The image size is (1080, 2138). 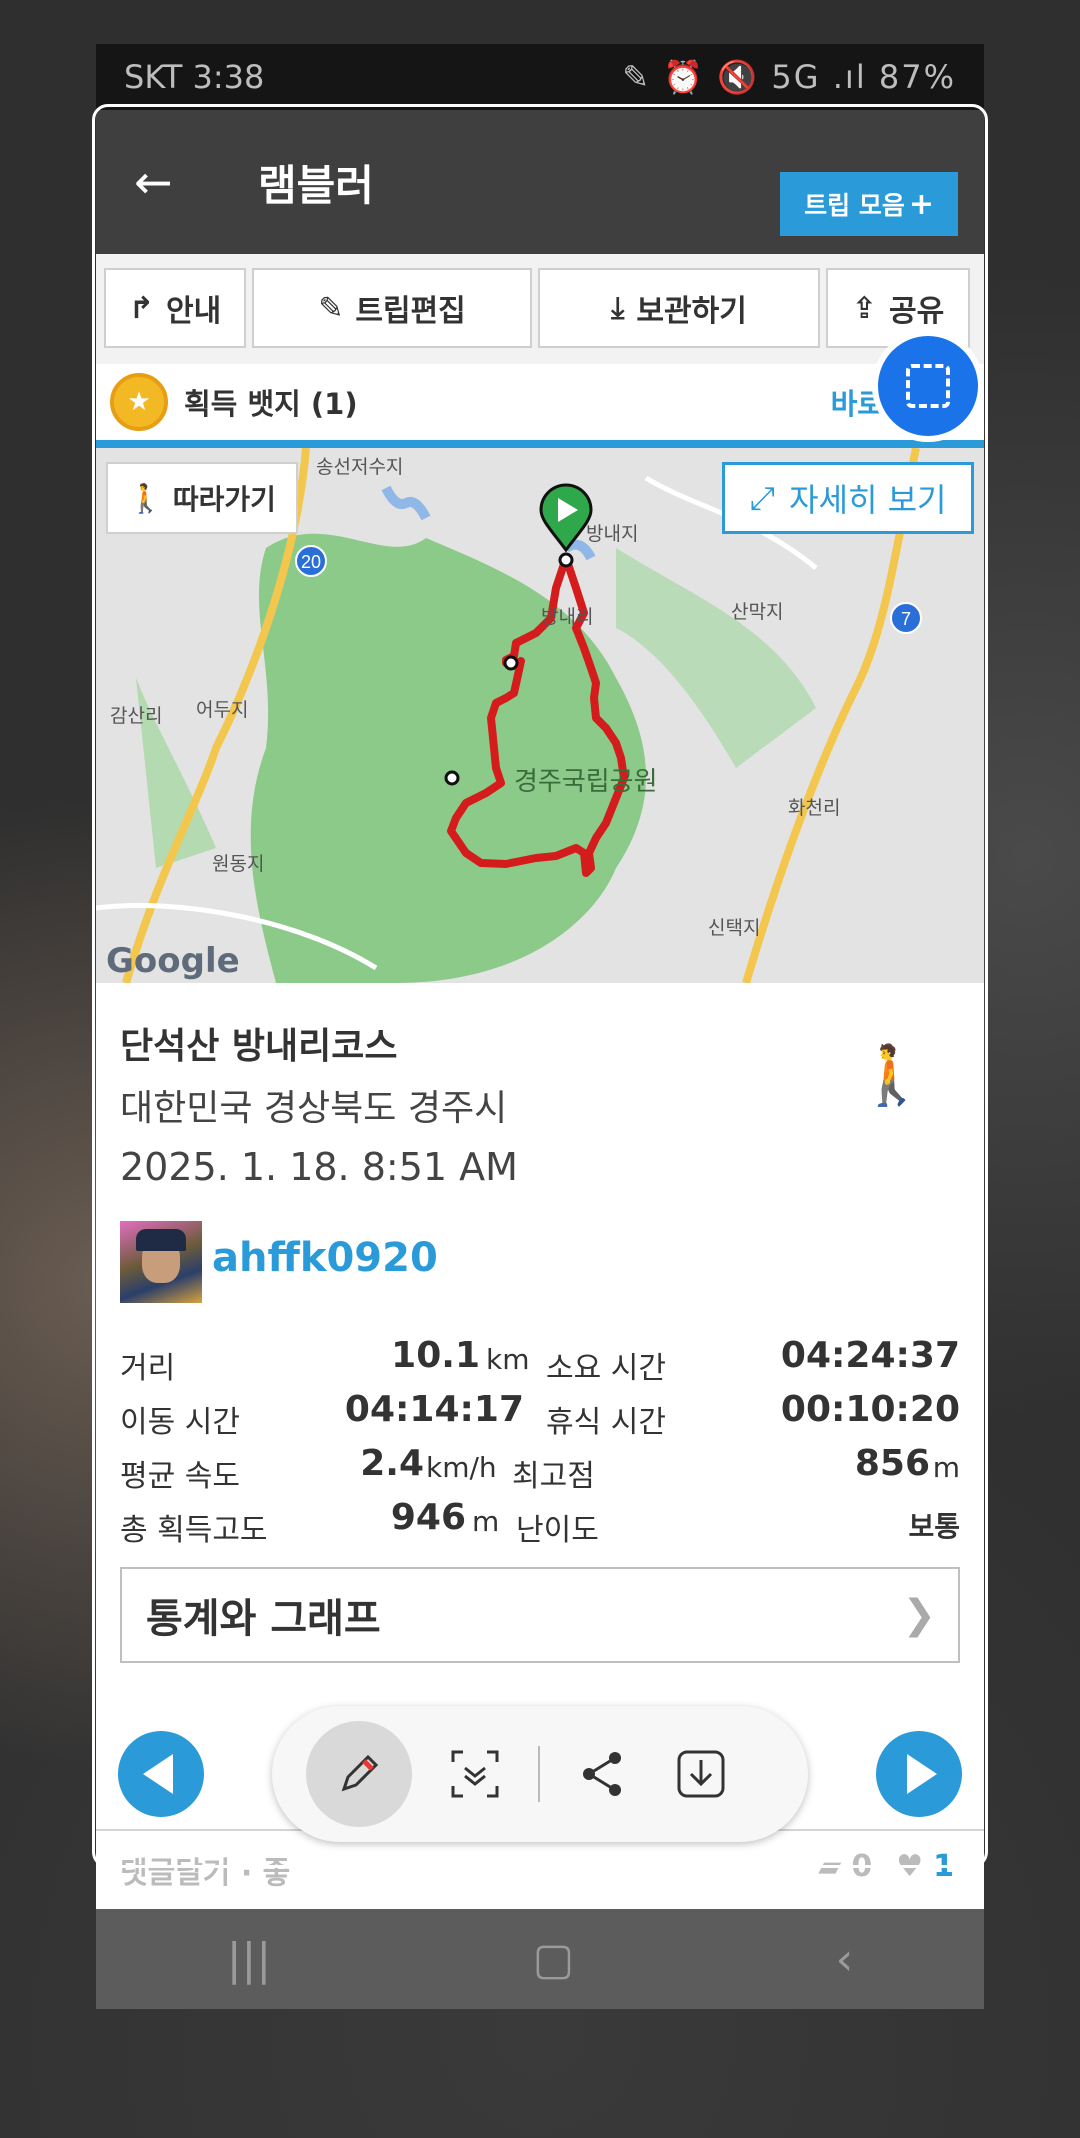 I want to click on share-icon: ⇪, so click(x=864, y=308).